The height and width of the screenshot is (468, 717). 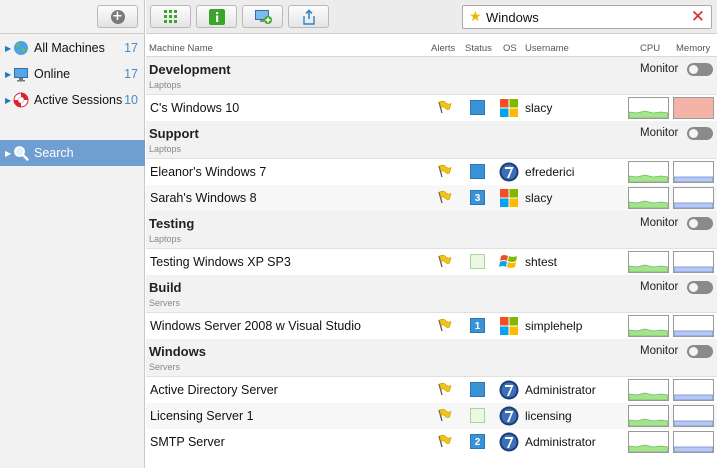 I want to click on table-row: Sarah's Windows 8 3 slacy, so click(x=431, y=198).